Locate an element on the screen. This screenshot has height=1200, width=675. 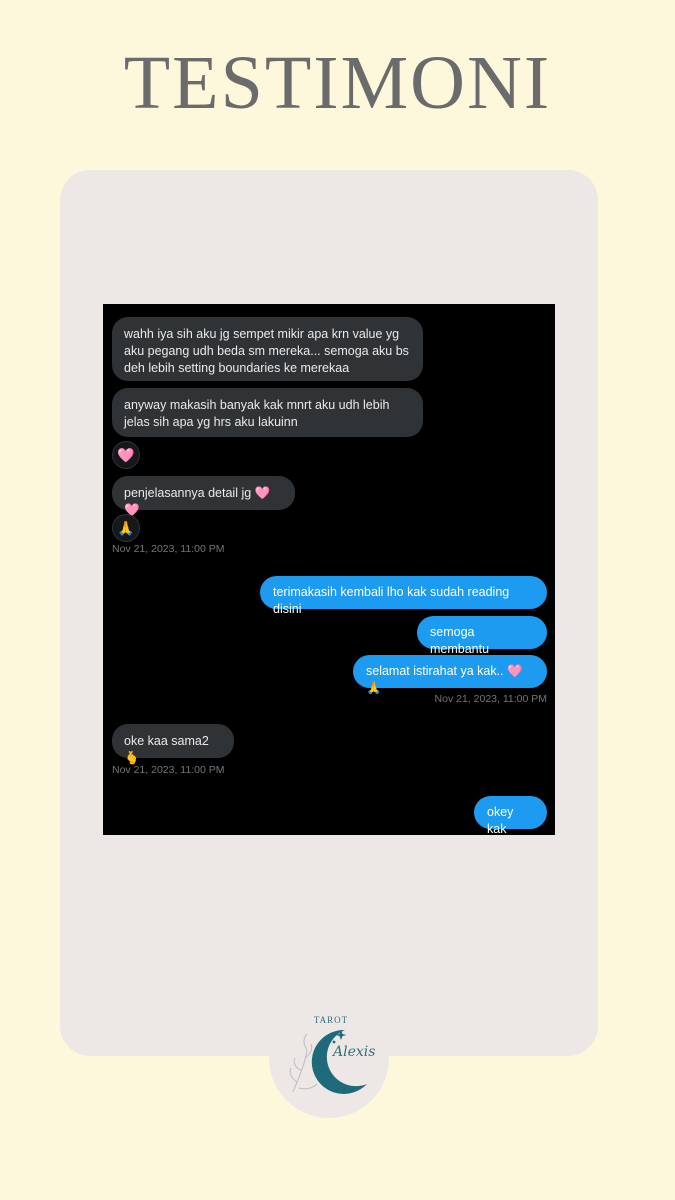
logo-name: Alexis is located at coordinates (354, 1052).